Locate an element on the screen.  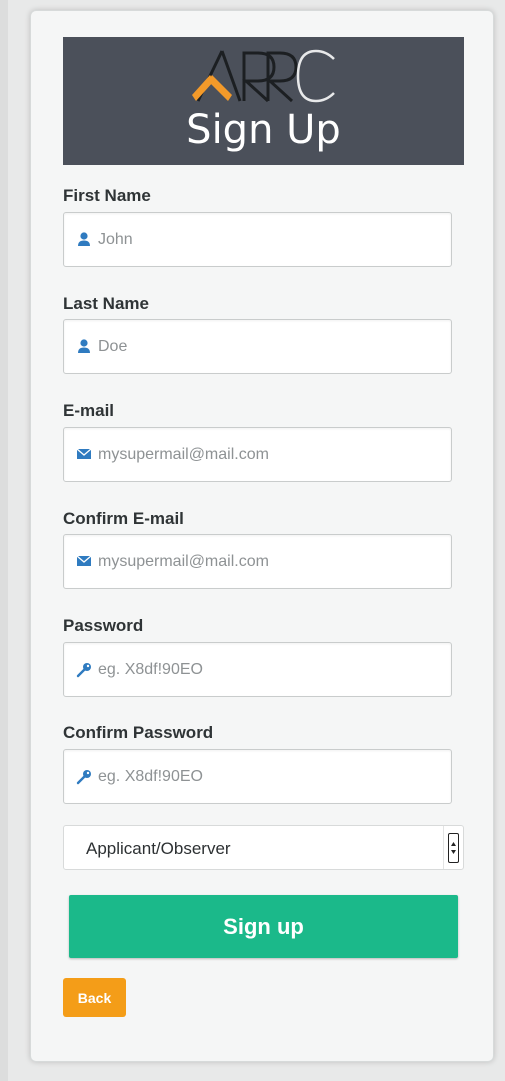
confirm-password-input is located at coordinates (268, 776).